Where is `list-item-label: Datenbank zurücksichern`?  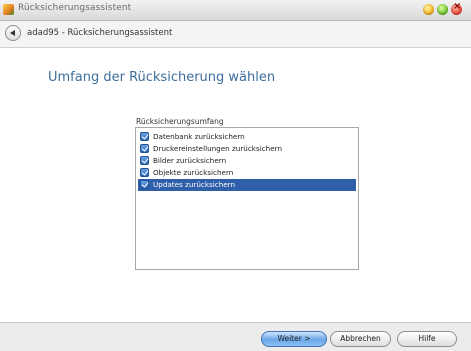
list-item-label: Datenbank zurücksichern is located at coordinates (199, 136).